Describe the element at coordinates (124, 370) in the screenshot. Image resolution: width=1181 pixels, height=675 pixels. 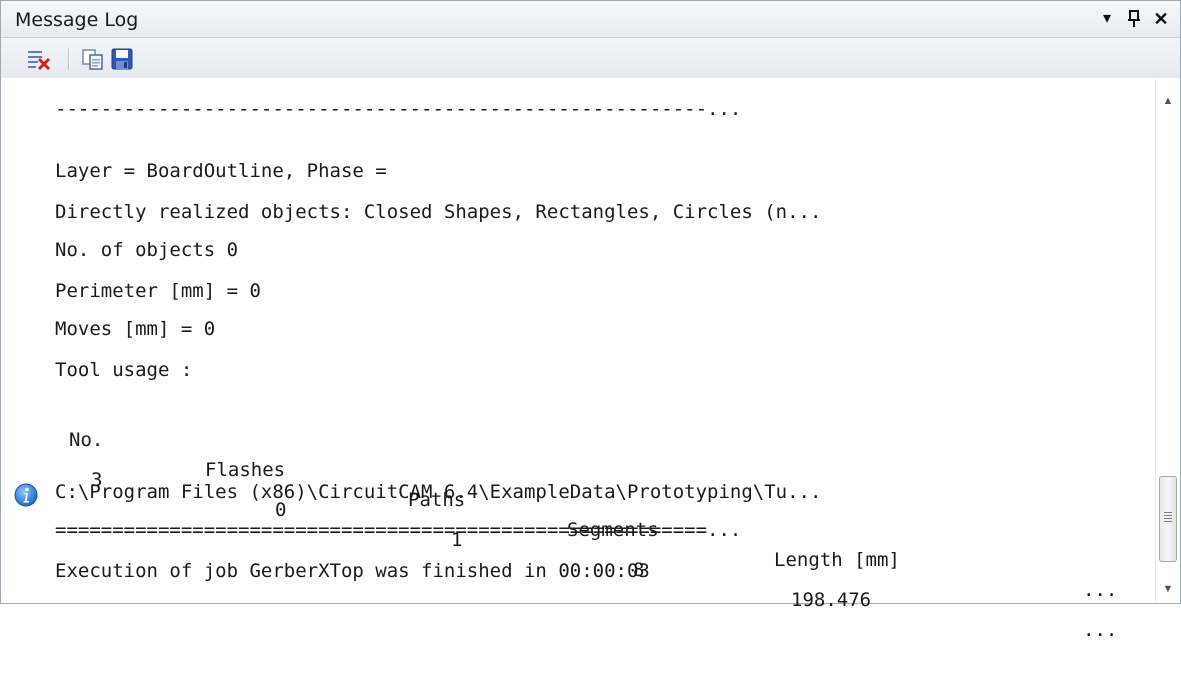
I see `log-line: Tool usage :` at that location.